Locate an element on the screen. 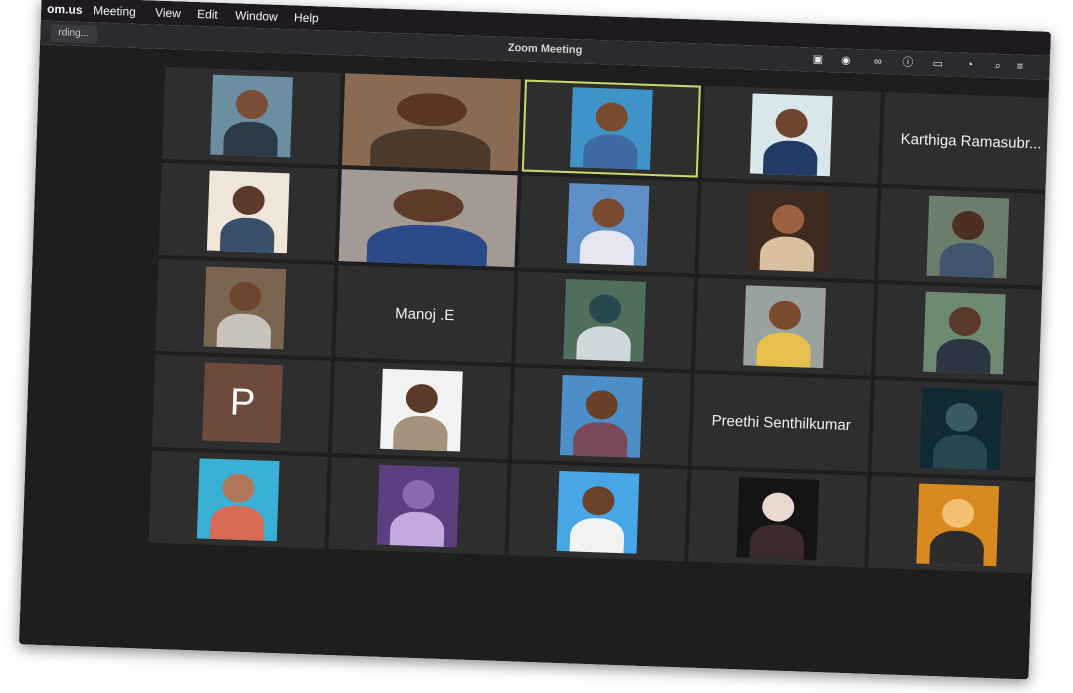 The image size is (1073, 693). screen-share-icon: ◉ is located at coordinates (846, 60).